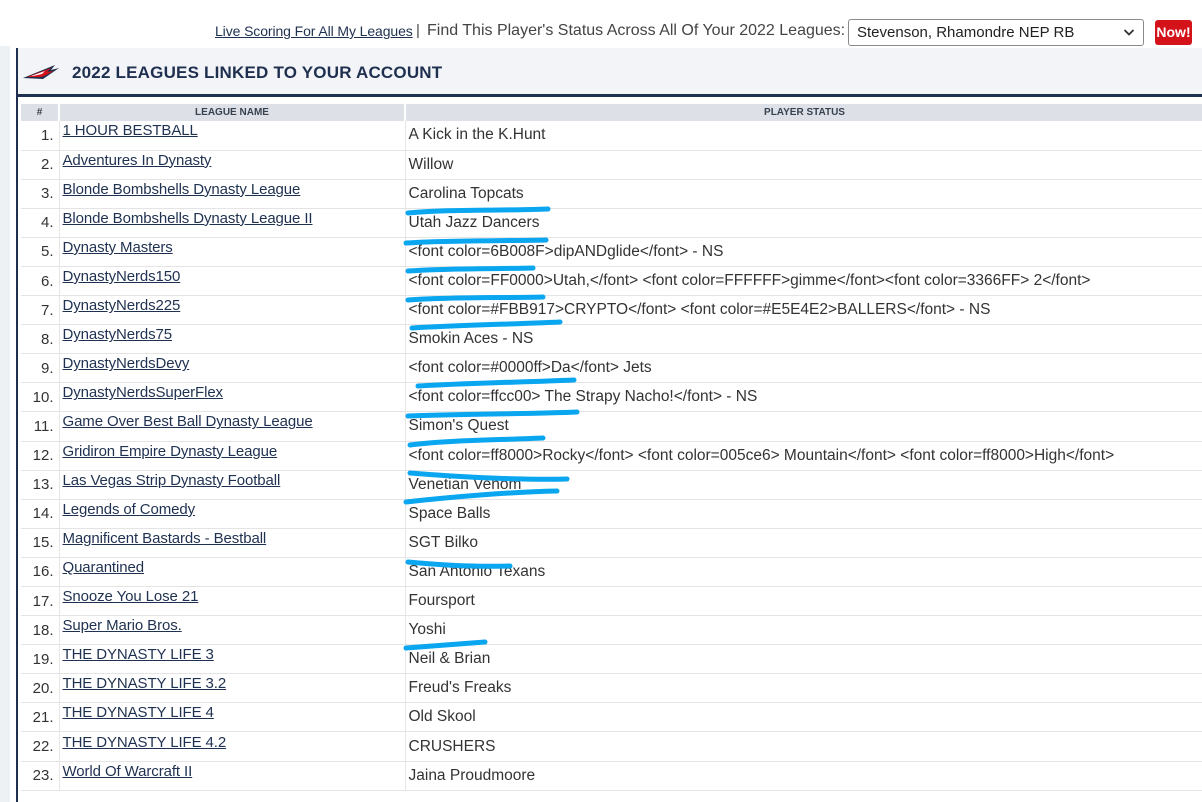 The height and width of the screenshot is (802, 1202). Describe the element at coordinates (232, 252) in the screenshot. I see `league-name-cell: Dynasty Masters` at that location.